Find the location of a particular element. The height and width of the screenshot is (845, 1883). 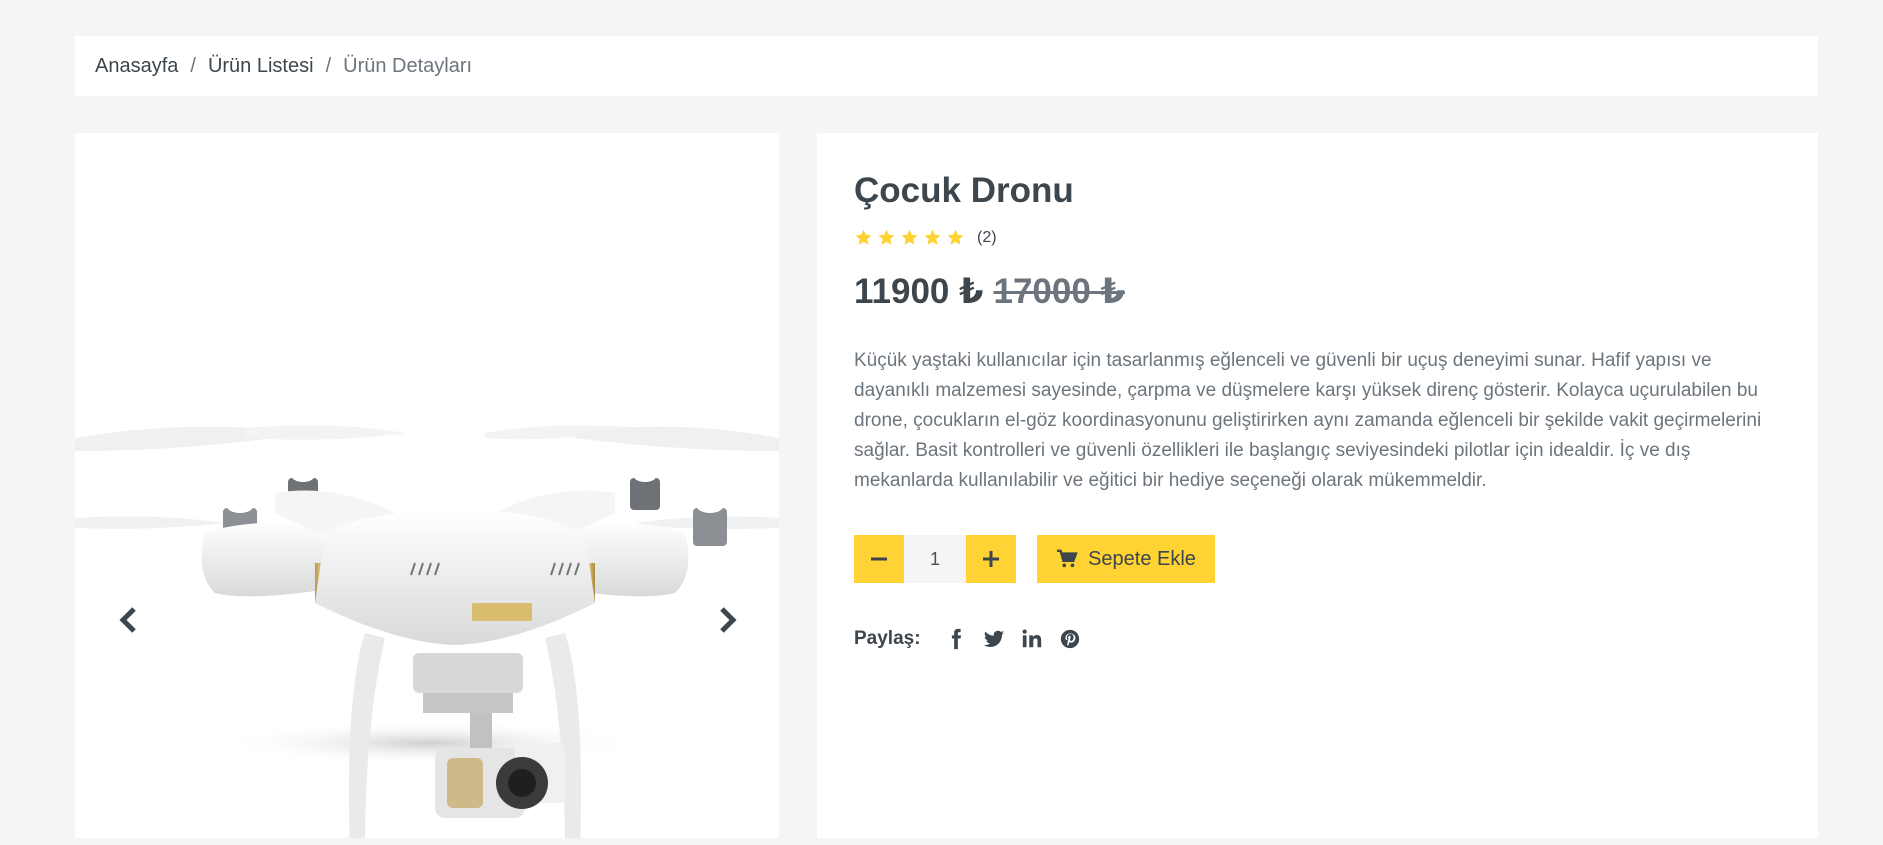

chevron-left-icon is located at coordinates (127, 620).